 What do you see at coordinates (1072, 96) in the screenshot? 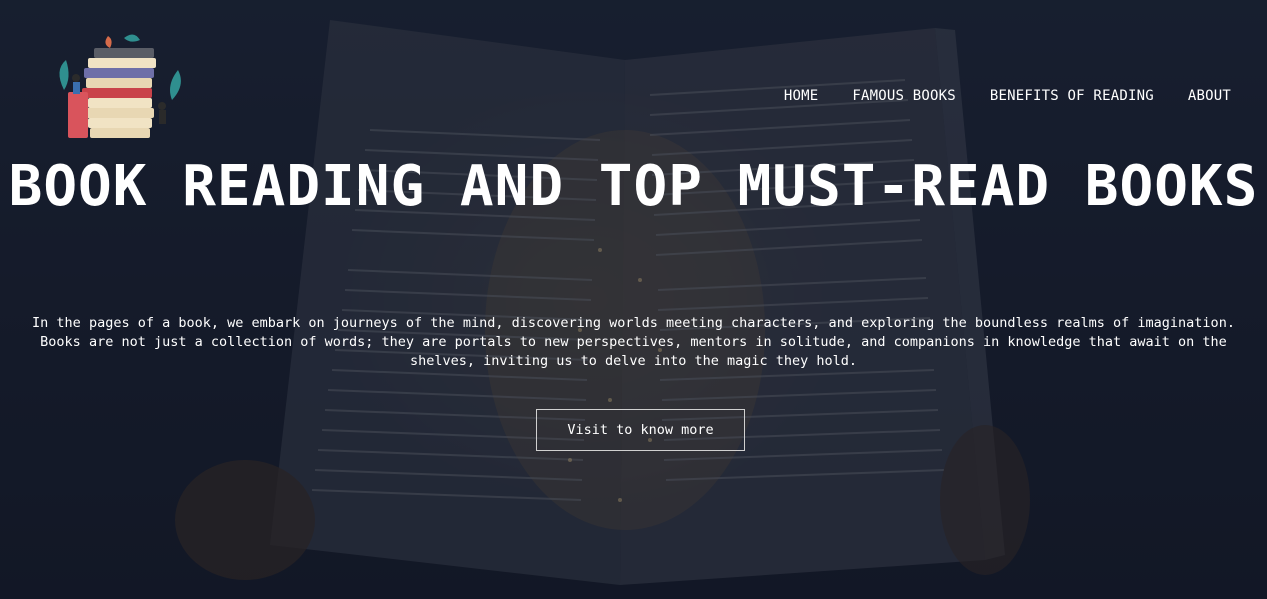
I see `nav-item-benefits-of-reading: BENEFITS OF READING` at bounding box center [1072, 96].